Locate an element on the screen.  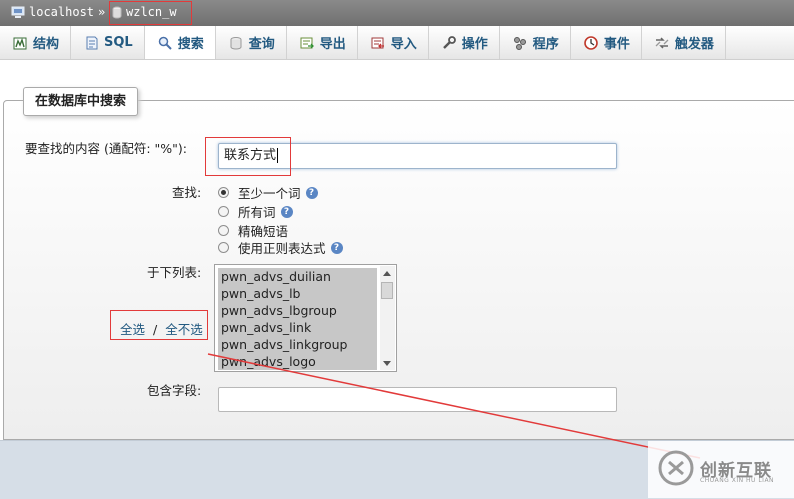
breadcrumb: localhost » wzlcn_w is located at coordinates (397, 13).